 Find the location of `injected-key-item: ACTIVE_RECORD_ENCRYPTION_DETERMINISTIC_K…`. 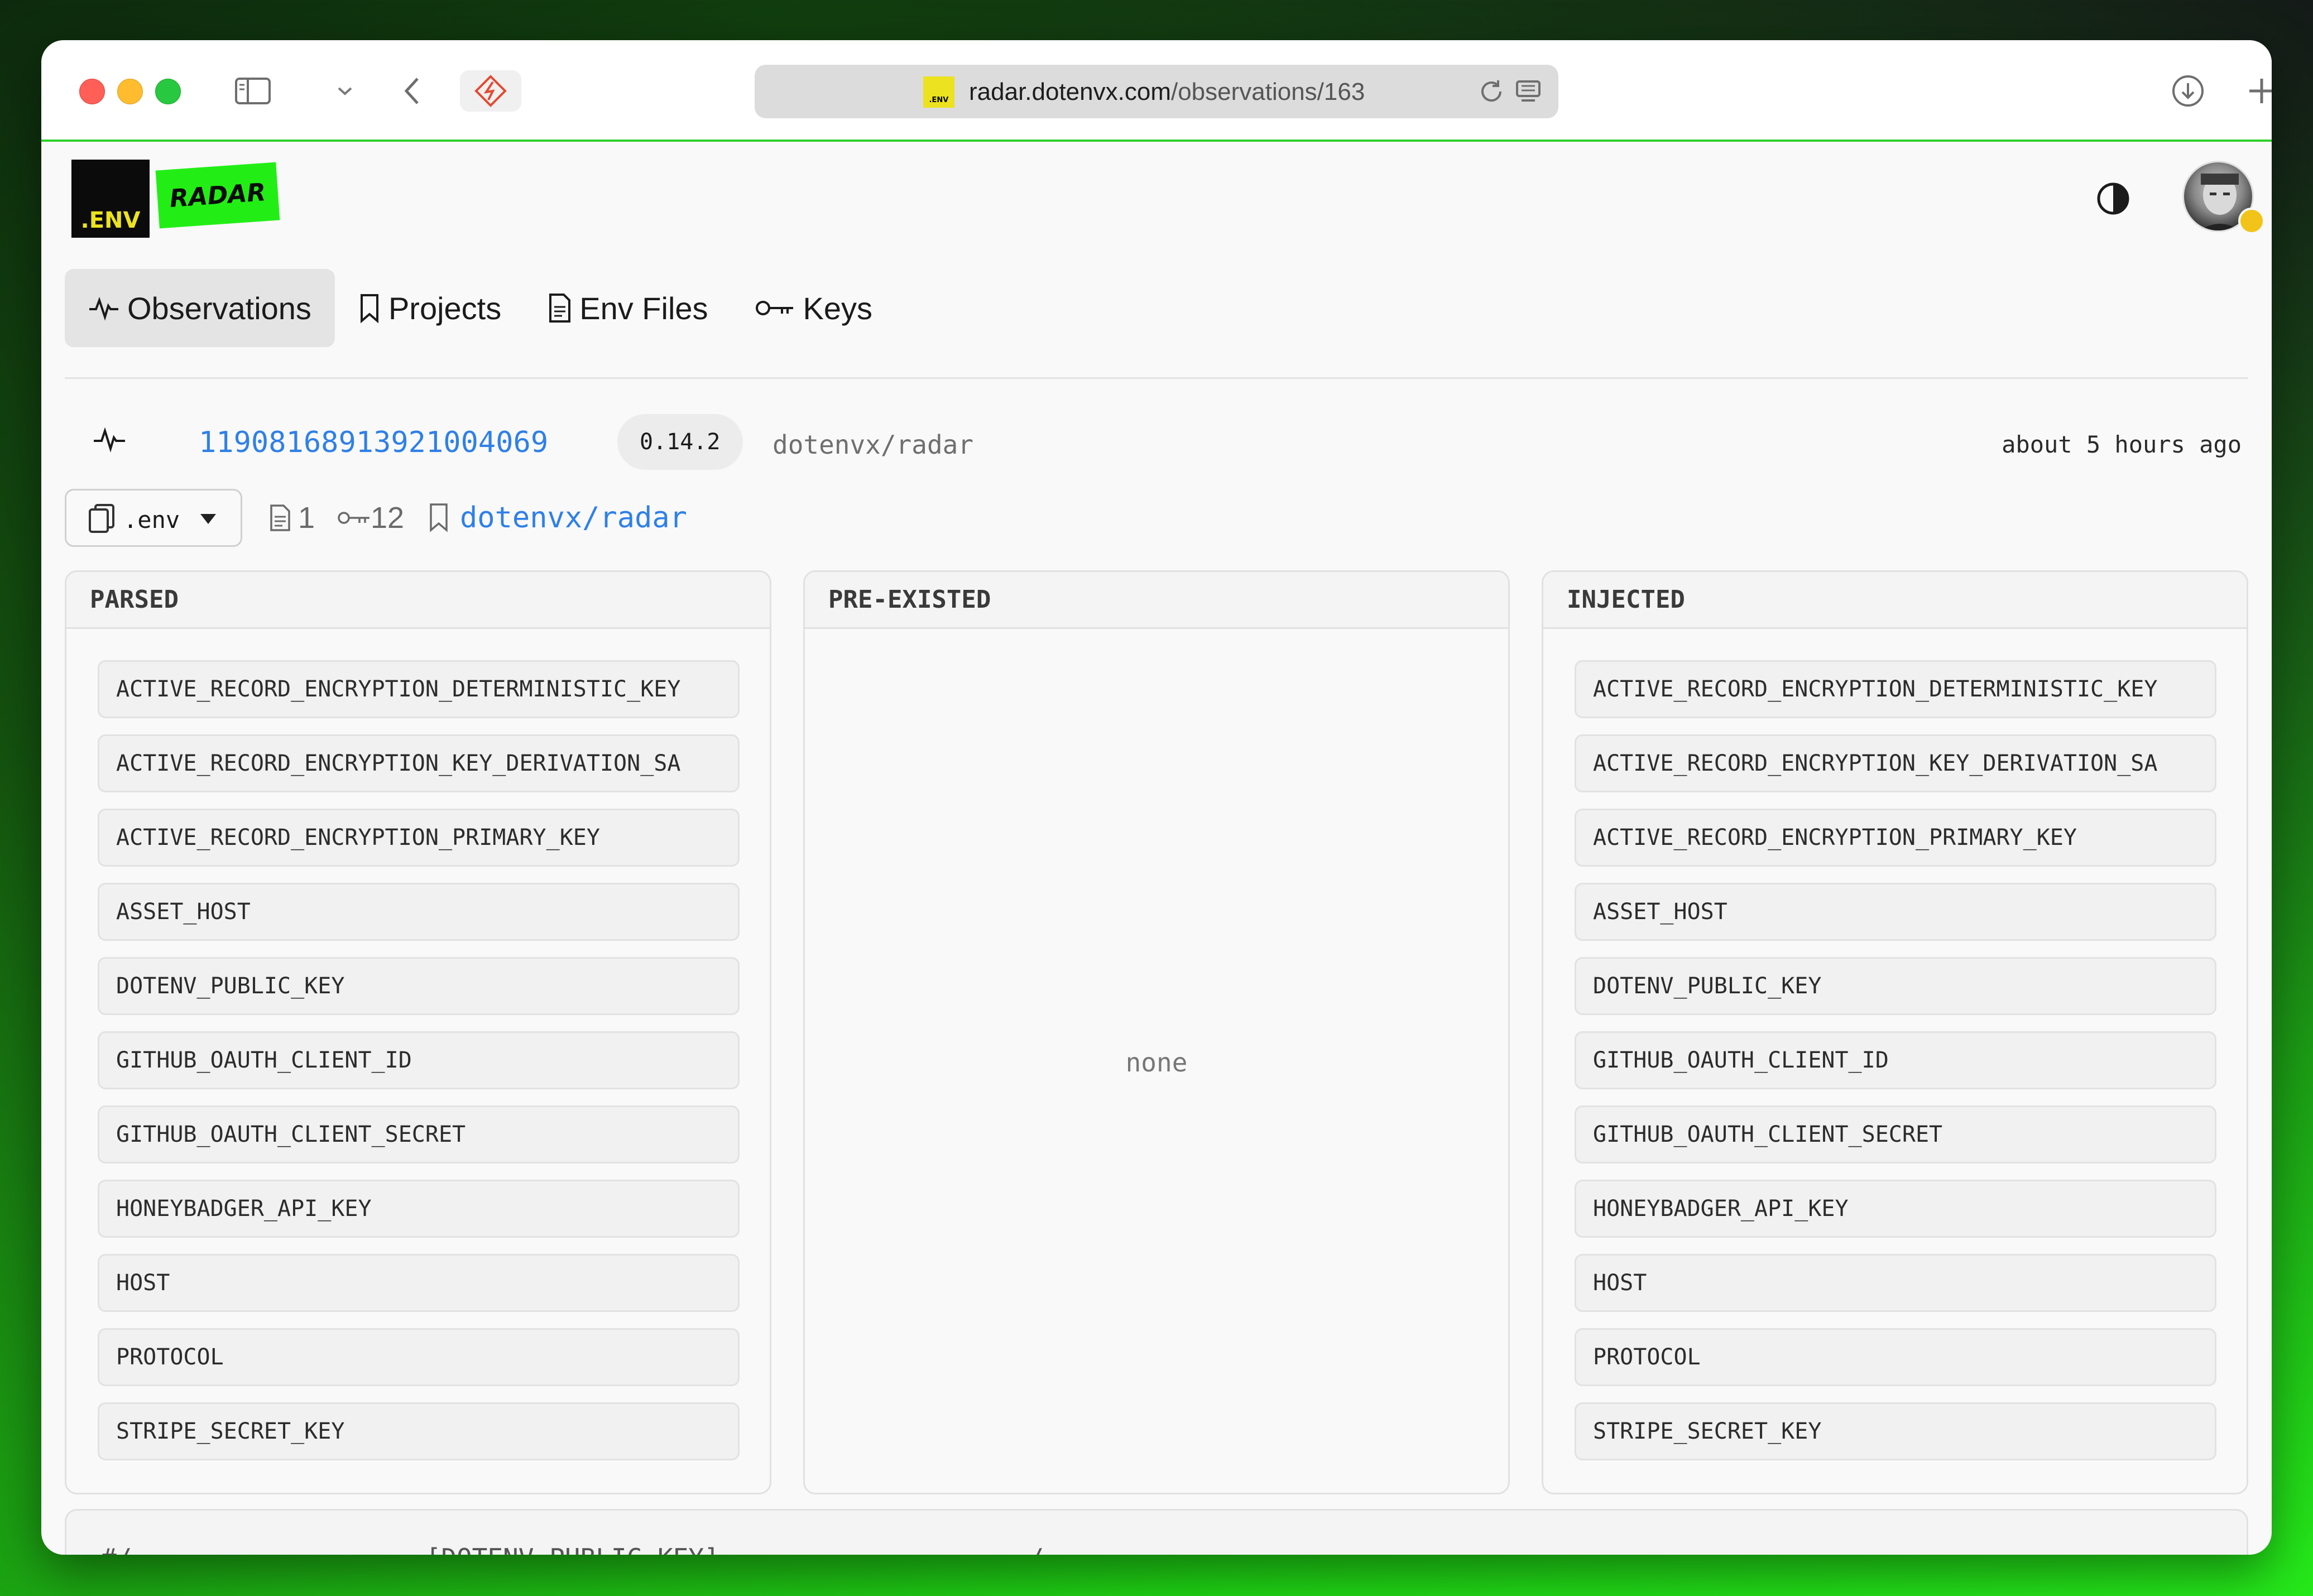

injected-key-item: ACTIVE_RECORD_ENCRYPTION_DETERMINISTIC_K… is located at coordinates (1896, 689).